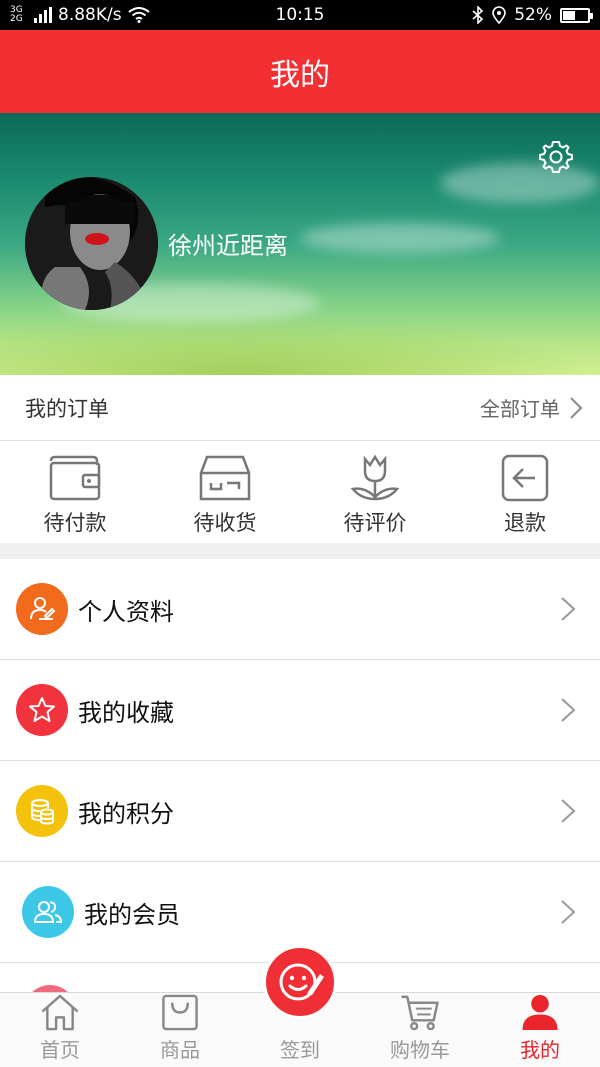 The width and height of the screenshot is (600, 1067). Describe the element at coordinates (300, 1050) in the screenshot. I see `tab-label: 签到` at that location.